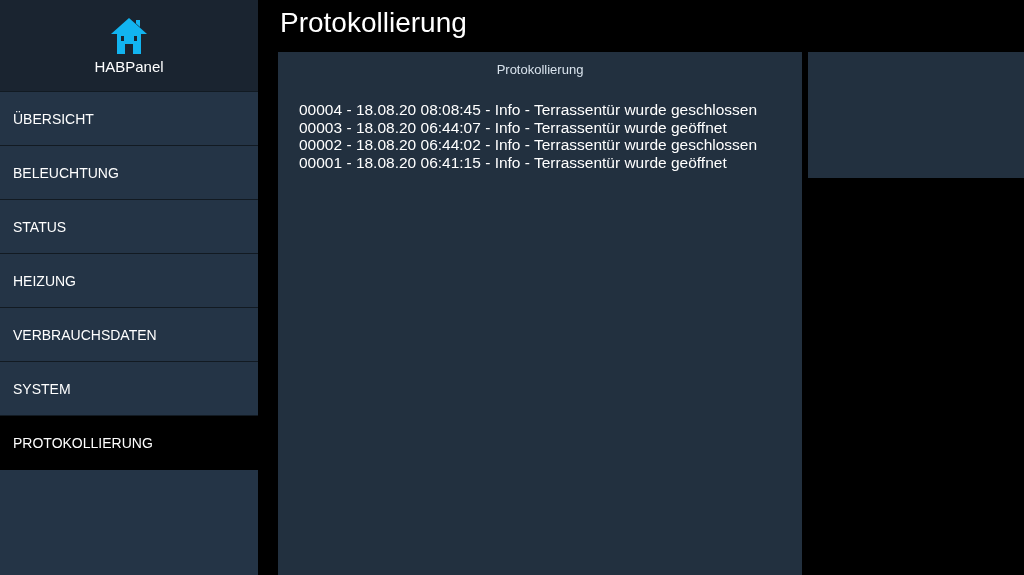  Describe the element at coordinates (129, 66) in the screenshot. I see `brand-name: HABPanel` at that location.